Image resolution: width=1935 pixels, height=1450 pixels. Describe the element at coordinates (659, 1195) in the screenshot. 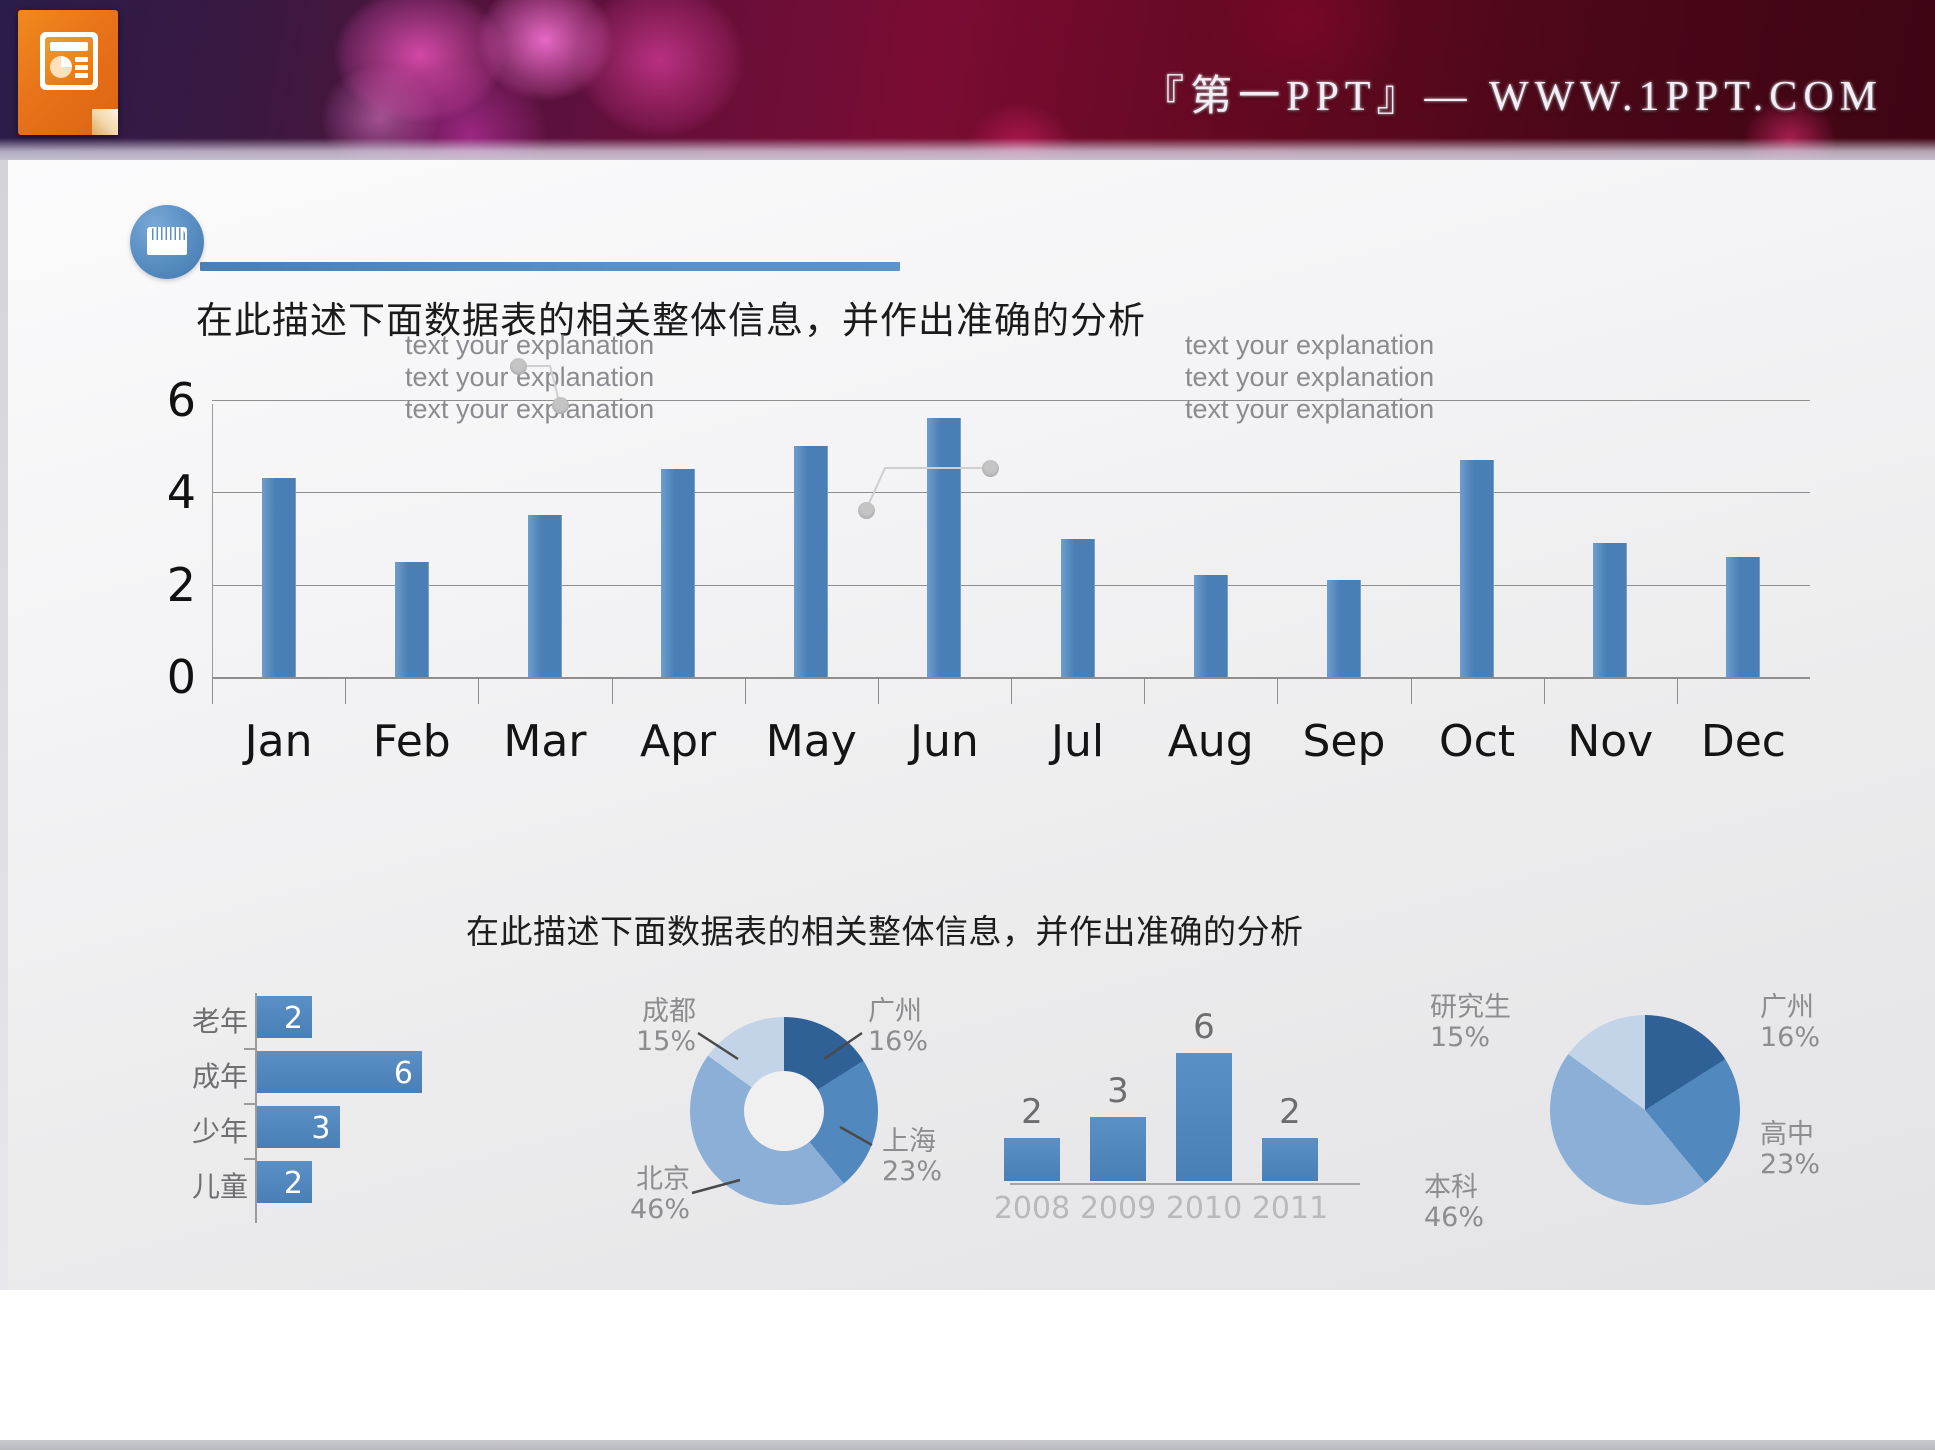

I see `donut-label-beijing: 北京 46%` at that location.